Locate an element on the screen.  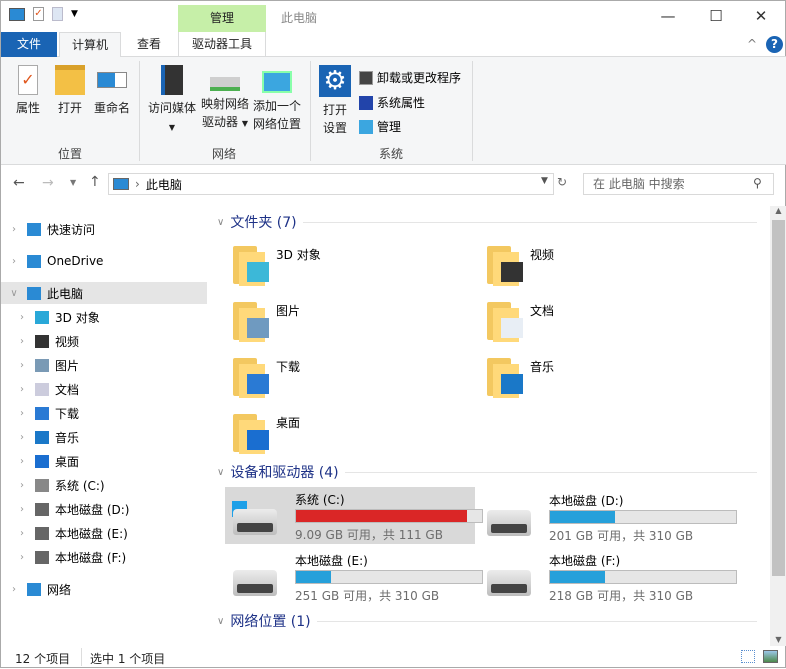
folder-item: 下载 is located at coordinates (351, 378).